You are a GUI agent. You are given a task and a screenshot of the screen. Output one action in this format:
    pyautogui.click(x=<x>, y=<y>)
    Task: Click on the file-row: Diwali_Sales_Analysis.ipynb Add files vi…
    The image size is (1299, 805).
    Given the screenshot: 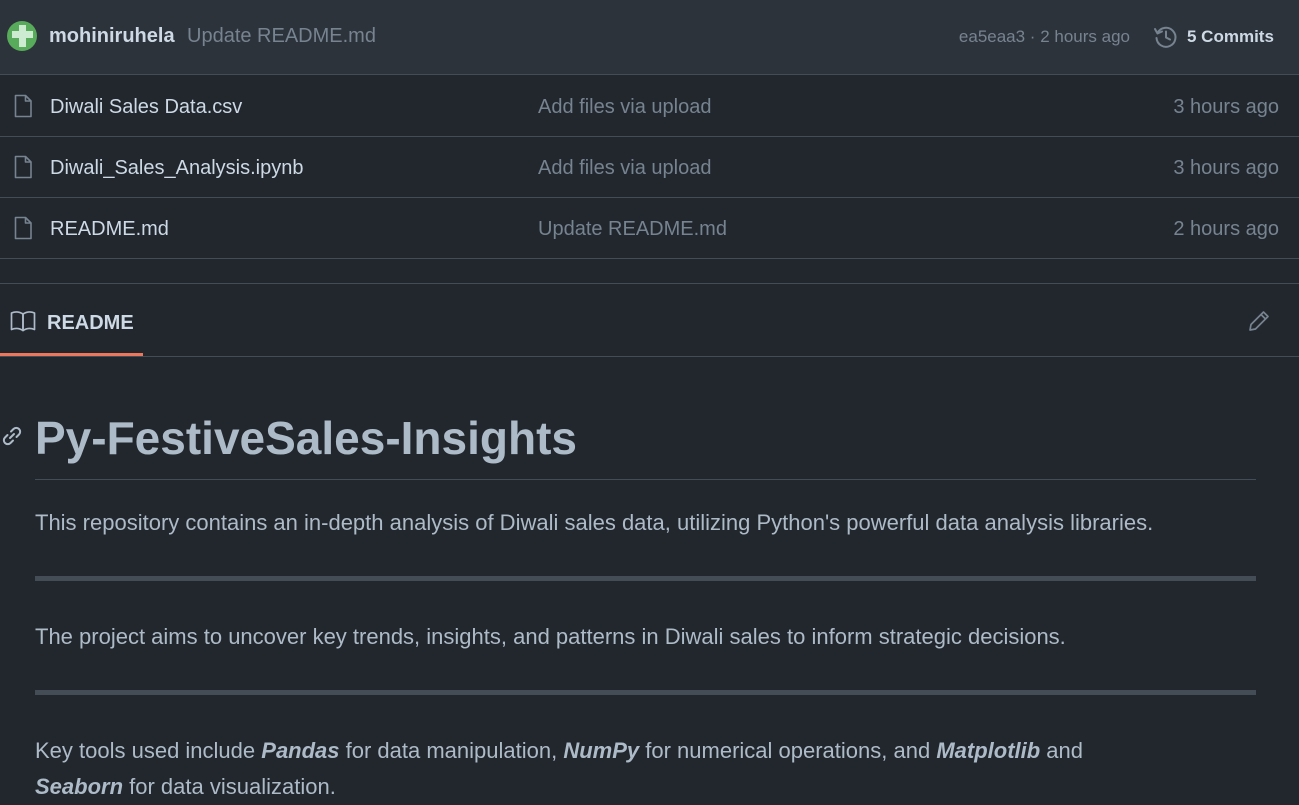 What is the action you would take?
    pyautogui.click(x=649, y=167)
    